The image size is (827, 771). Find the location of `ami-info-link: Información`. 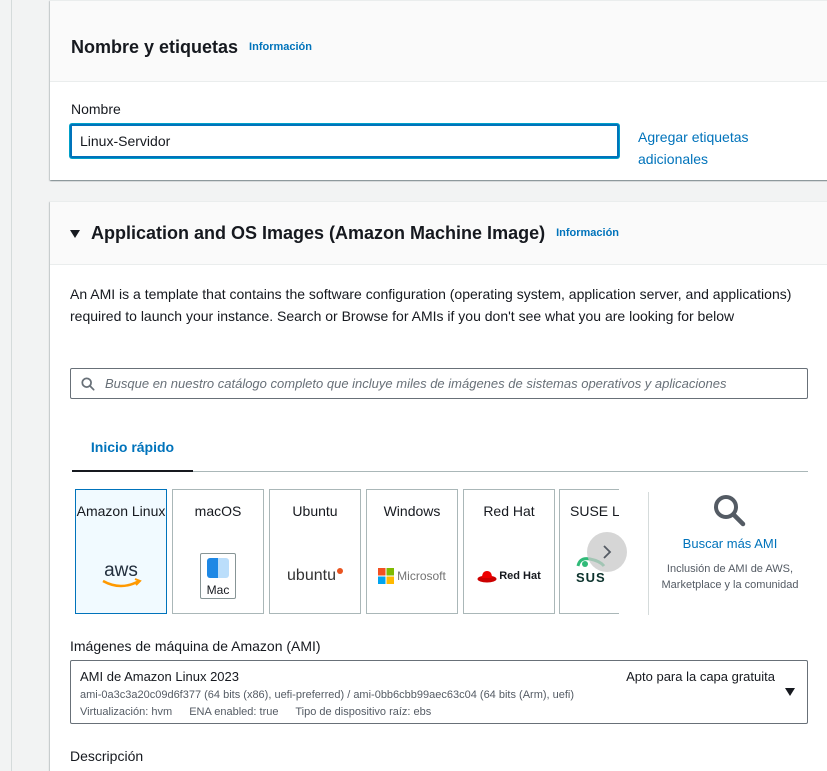

ami-info-link: Información is located at coordinates (587, 233).